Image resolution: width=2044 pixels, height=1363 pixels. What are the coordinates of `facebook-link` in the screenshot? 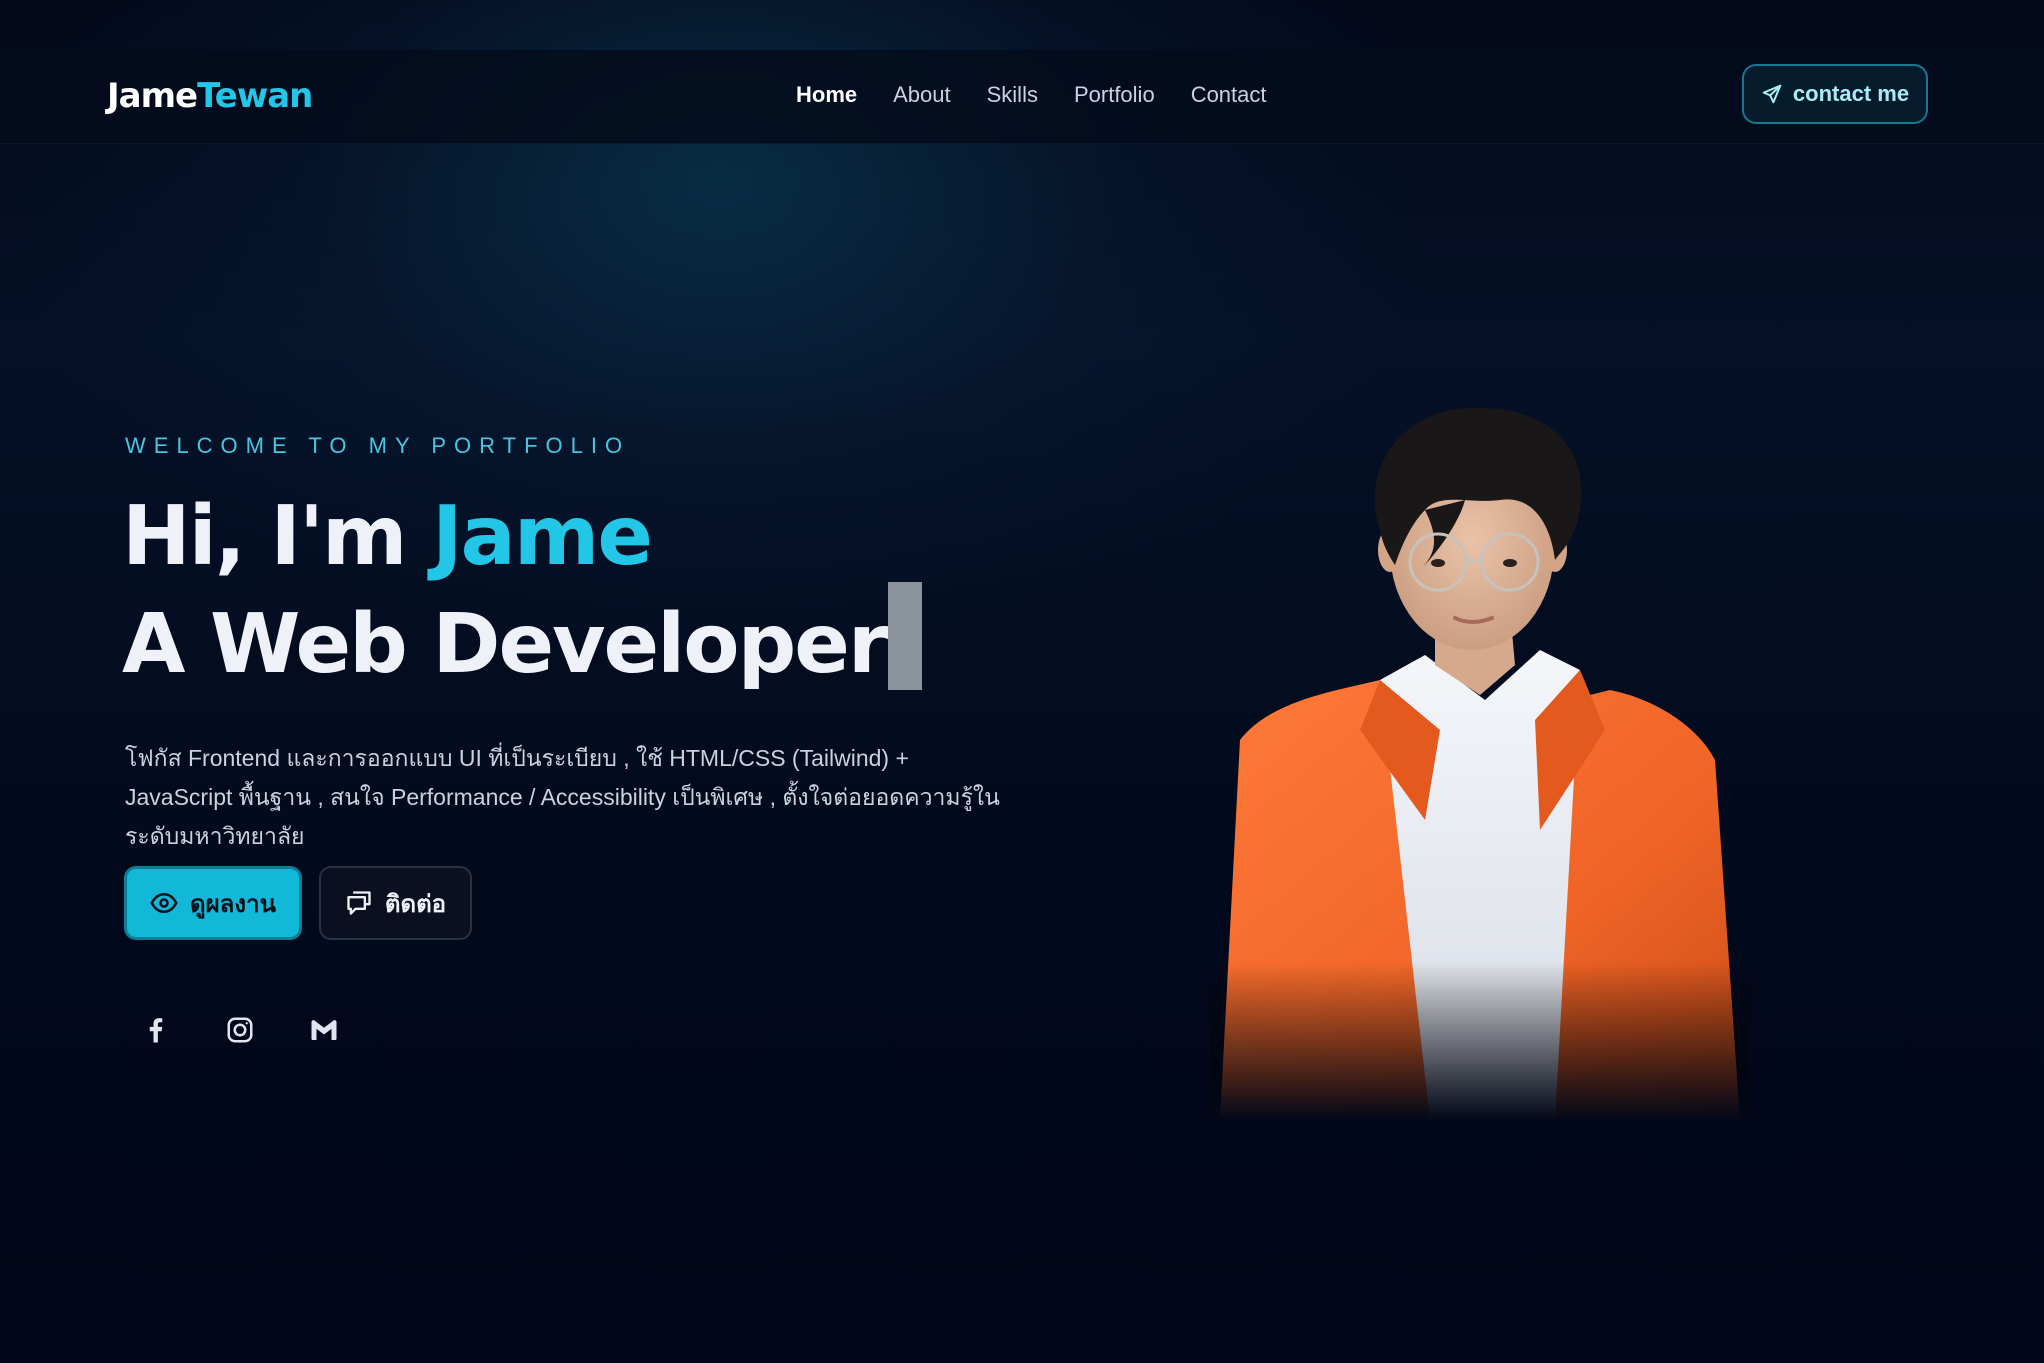 It's located at (156, 1030).